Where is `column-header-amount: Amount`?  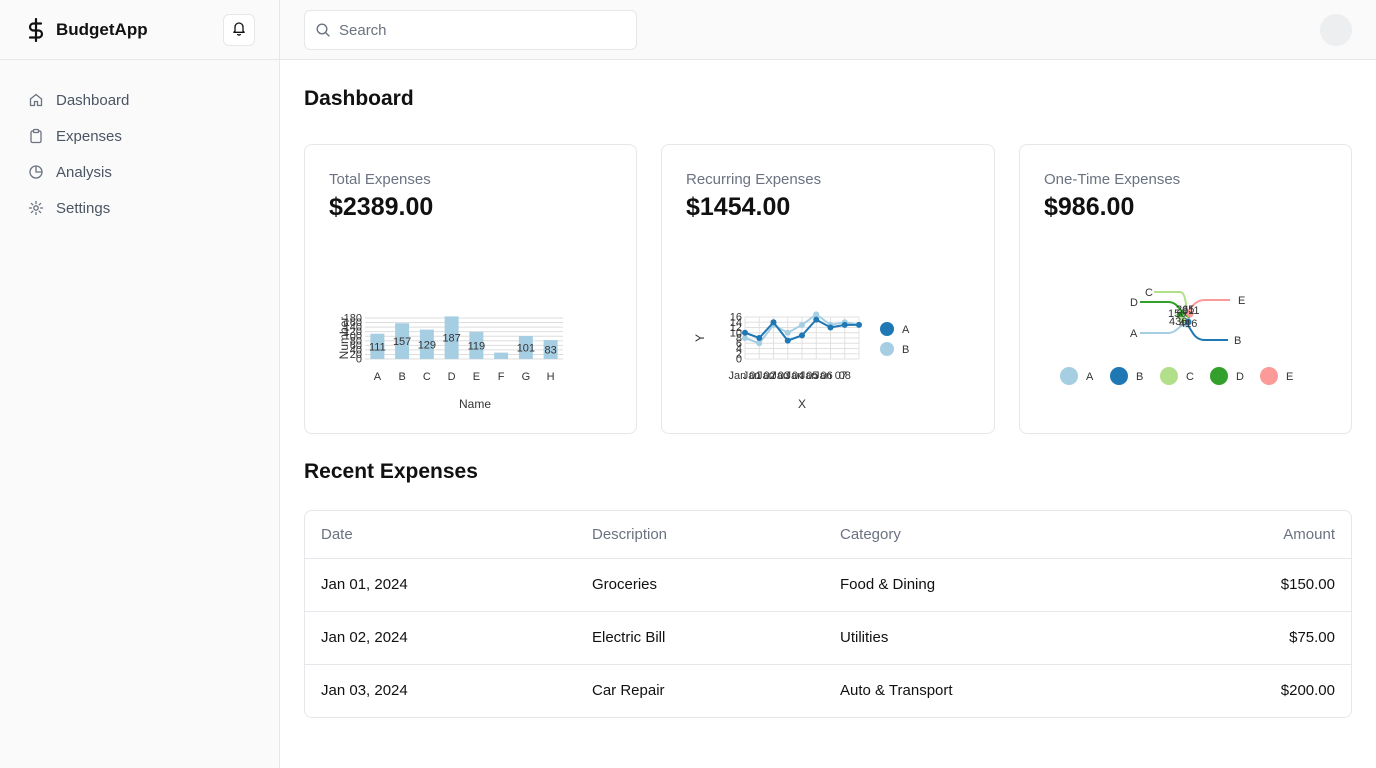
column-header-amount: Amount is located at coordinates (1252, 535).